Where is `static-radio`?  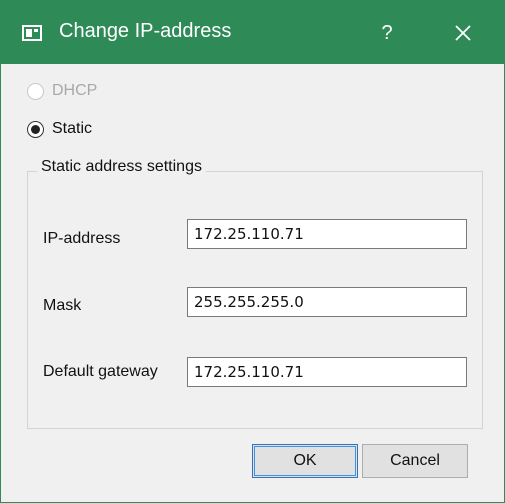
static-radio is located at coordinates (35, 129).